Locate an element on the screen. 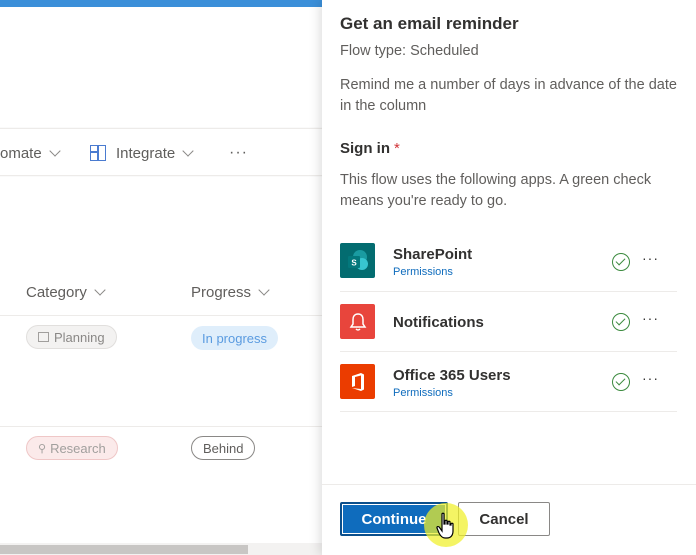 This screenshot has width=696, height=555. sign-in-heading: Sign in * is located at coordinates (370, 148).